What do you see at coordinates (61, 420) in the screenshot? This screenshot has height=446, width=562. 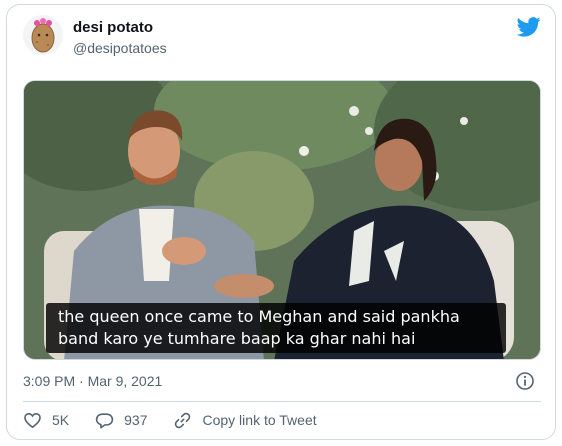 I see `like-count: 5K` at bounding box center [61, 420].